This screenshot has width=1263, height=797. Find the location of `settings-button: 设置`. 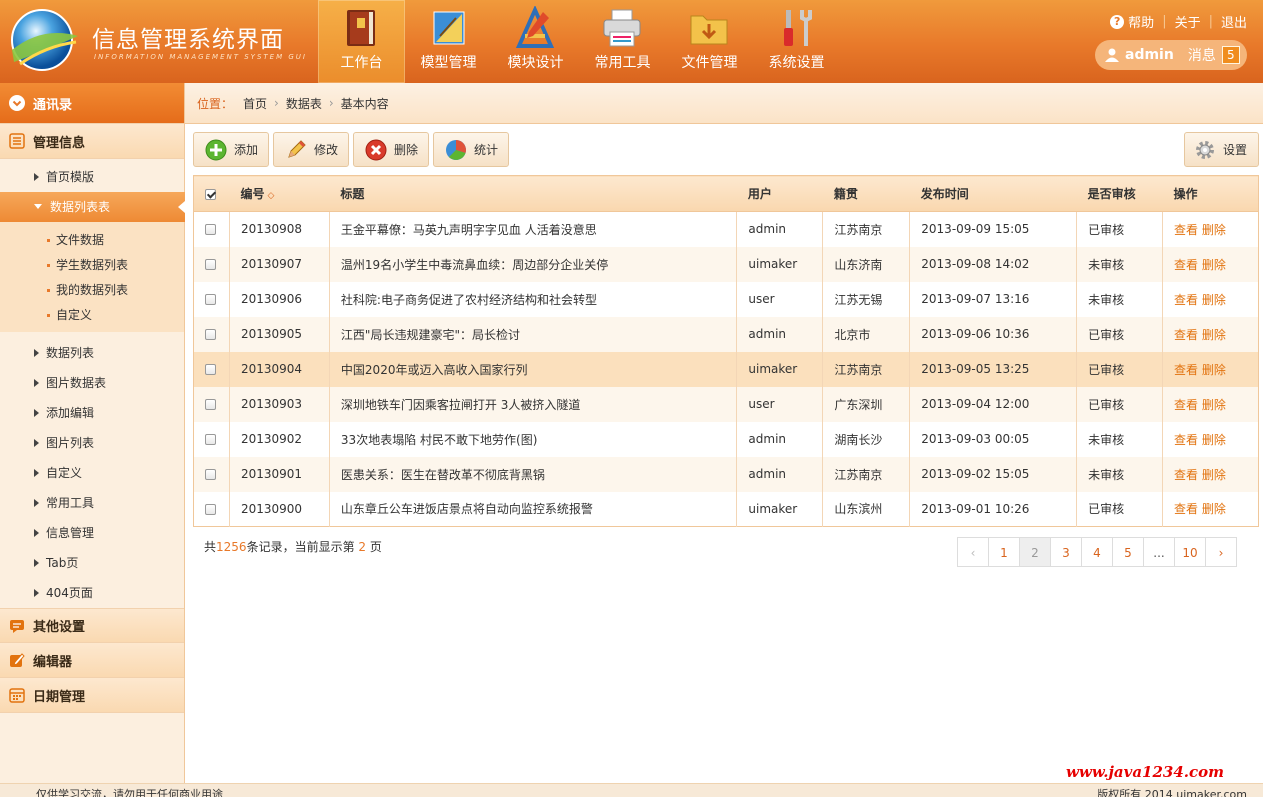

settings-button: 设置 is located at coordinates (1221, 149).